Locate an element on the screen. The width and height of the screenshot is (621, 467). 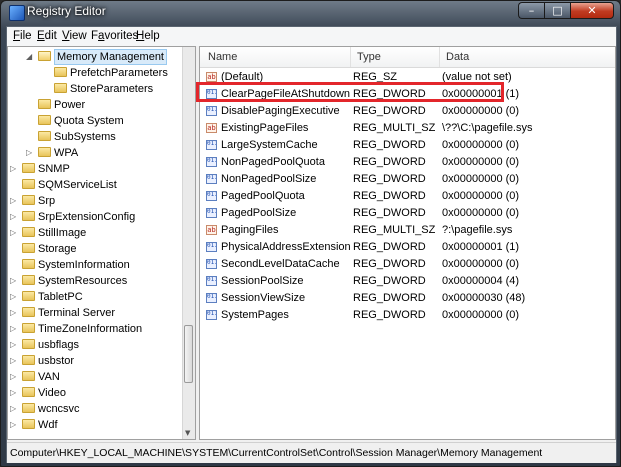
tree-scrollbar-thumb is located at coordinates (188, 354).